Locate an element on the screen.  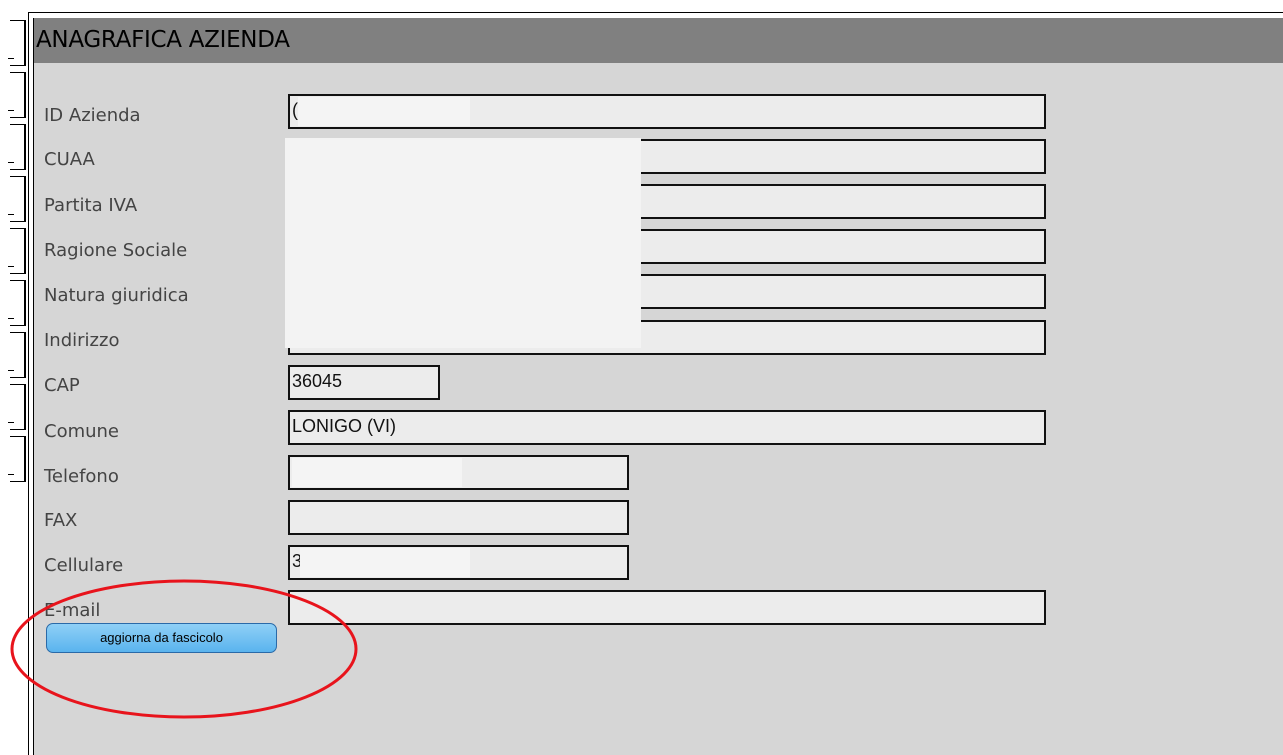
redaction-id-azienda is located at coordinates (384, 111).